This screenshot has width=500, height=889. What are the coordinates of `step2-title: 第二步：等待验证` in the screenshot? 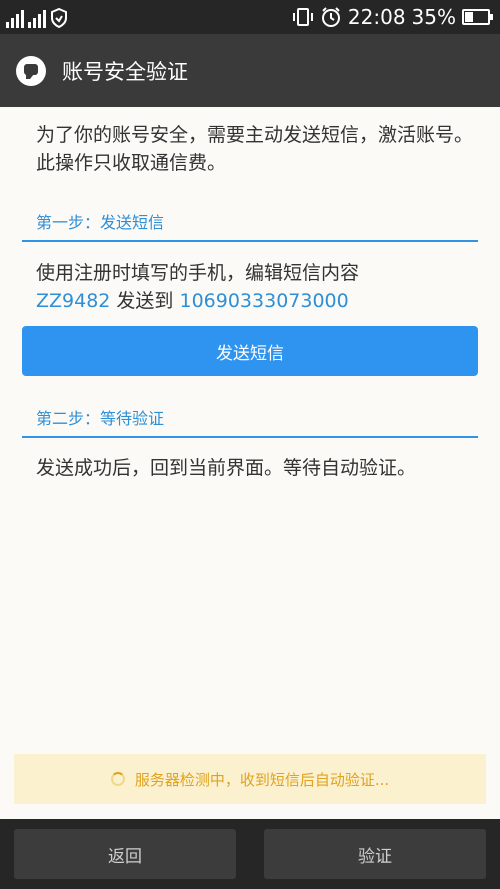 It's located at (100, 418).